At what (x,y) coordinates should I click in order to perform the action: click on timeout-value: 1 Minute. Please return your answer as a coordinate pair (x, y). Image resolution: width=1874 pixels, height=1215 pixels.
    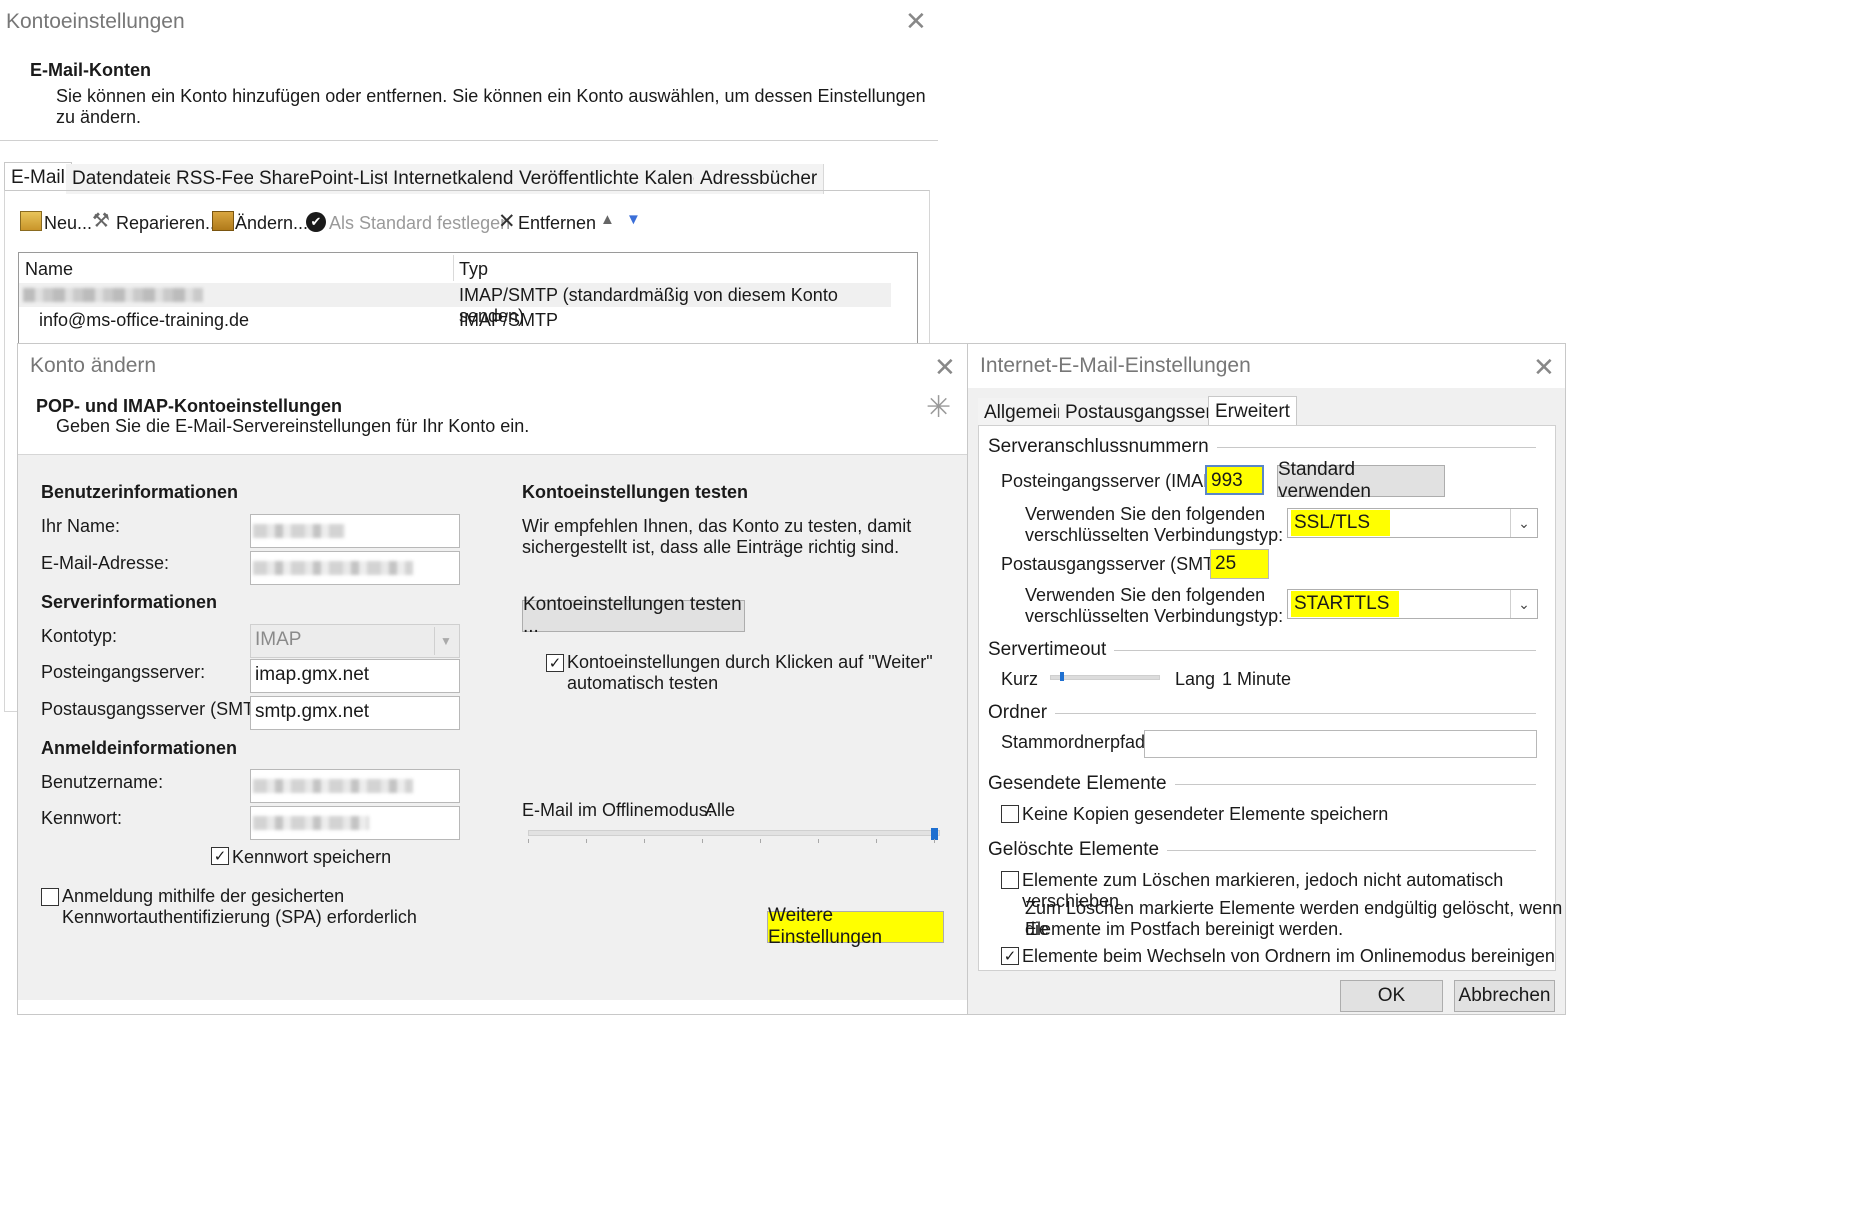
    Looking at the image, I should click on (1257, 679).